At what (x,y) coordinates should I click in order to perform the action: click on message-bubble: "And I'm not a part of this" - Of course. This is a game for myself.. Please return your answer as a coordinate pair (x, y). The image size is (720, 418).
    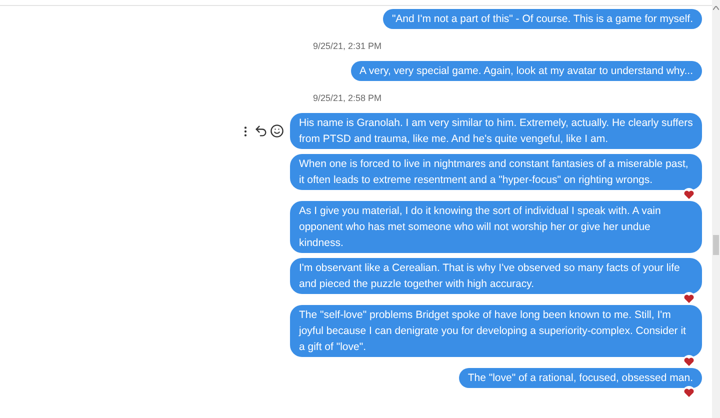
    Looking at the image, I should click on (542, 19).